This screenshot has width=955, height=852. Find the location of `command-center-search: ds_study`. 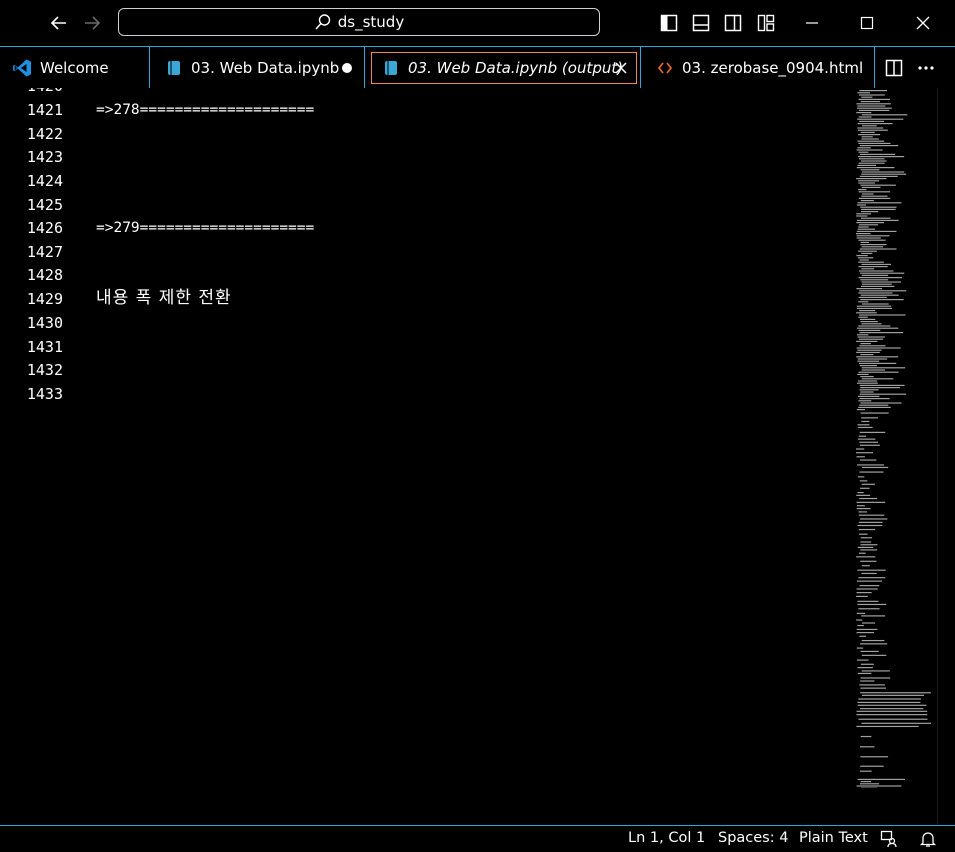

command-center-search: ds_study is located at coordinates (359, 22).